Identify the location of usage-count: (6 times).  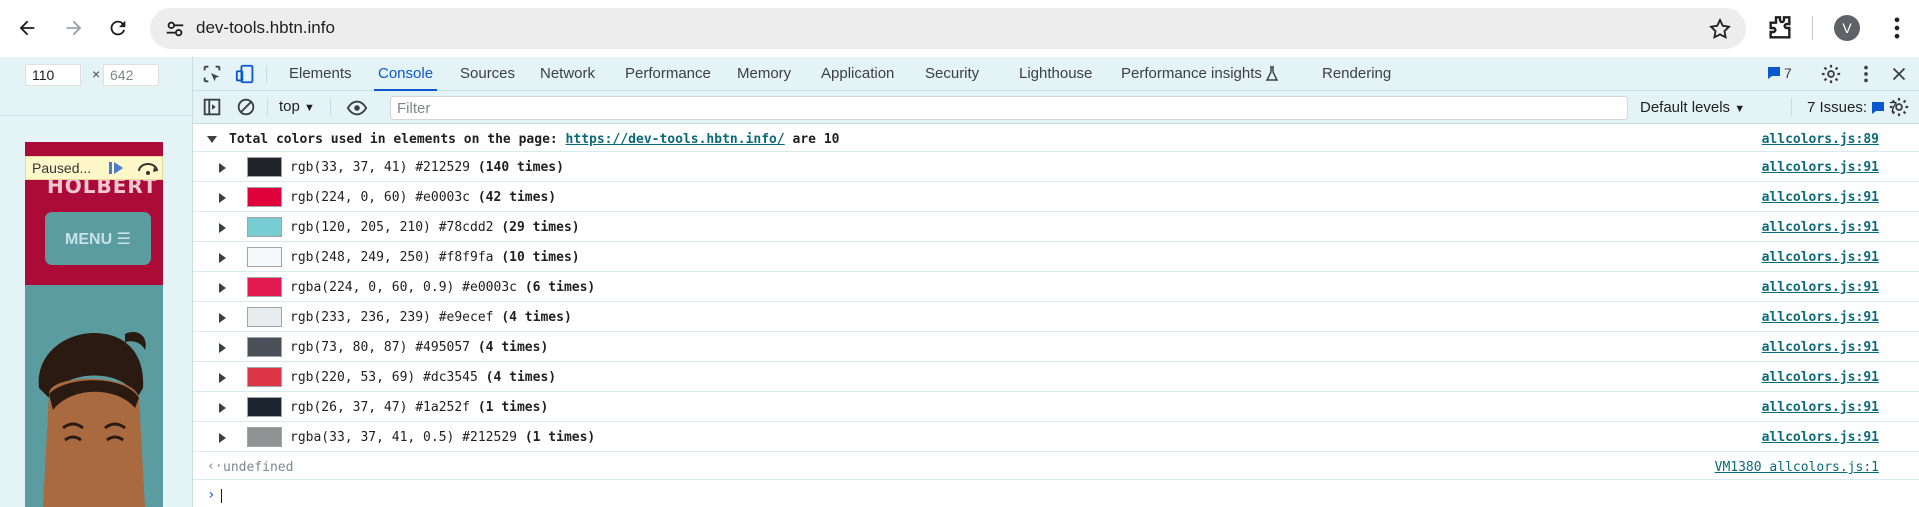
(560, 287).